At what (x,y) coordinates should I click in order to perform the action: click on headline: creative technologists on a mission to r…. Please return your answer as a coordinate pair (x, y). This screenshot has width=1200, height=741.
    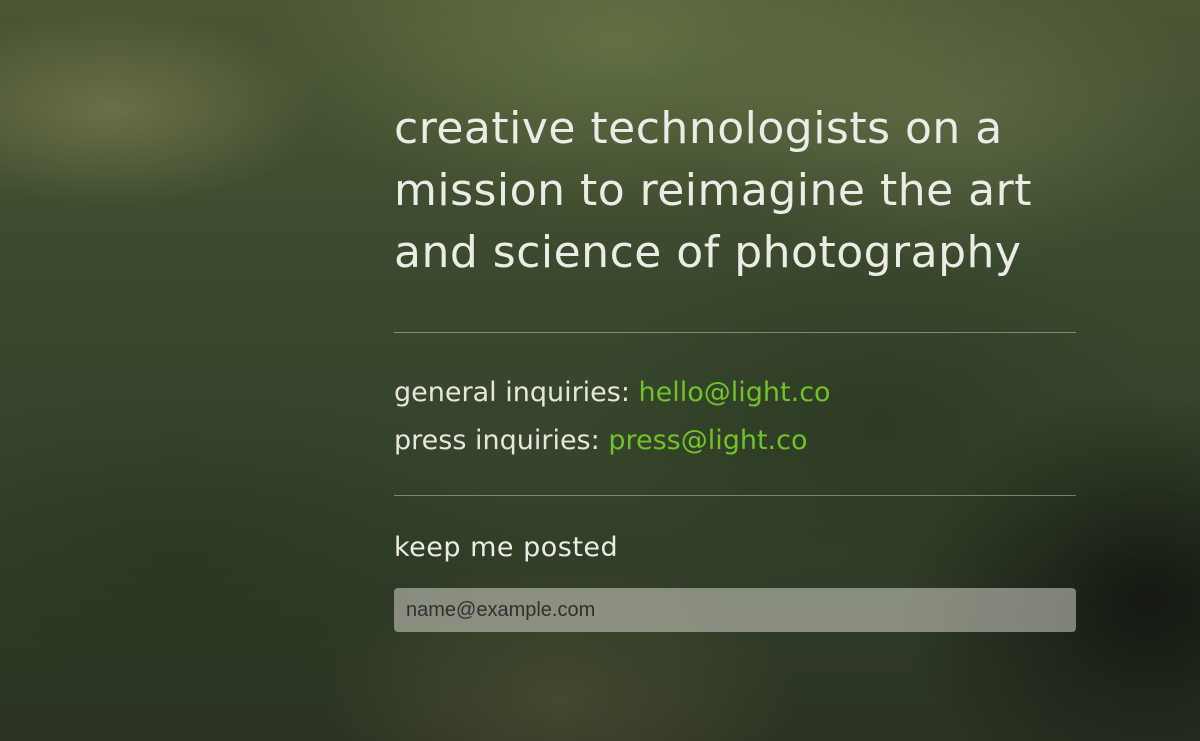
    Looking at the image, I should click on (735, 191).